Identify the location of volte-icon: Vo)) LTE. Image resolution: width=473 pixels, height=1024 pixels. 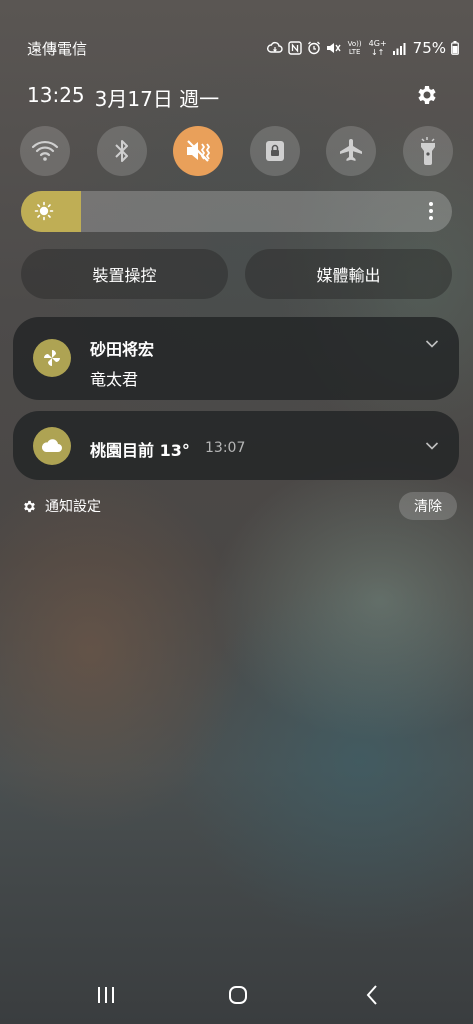
(355, 48).